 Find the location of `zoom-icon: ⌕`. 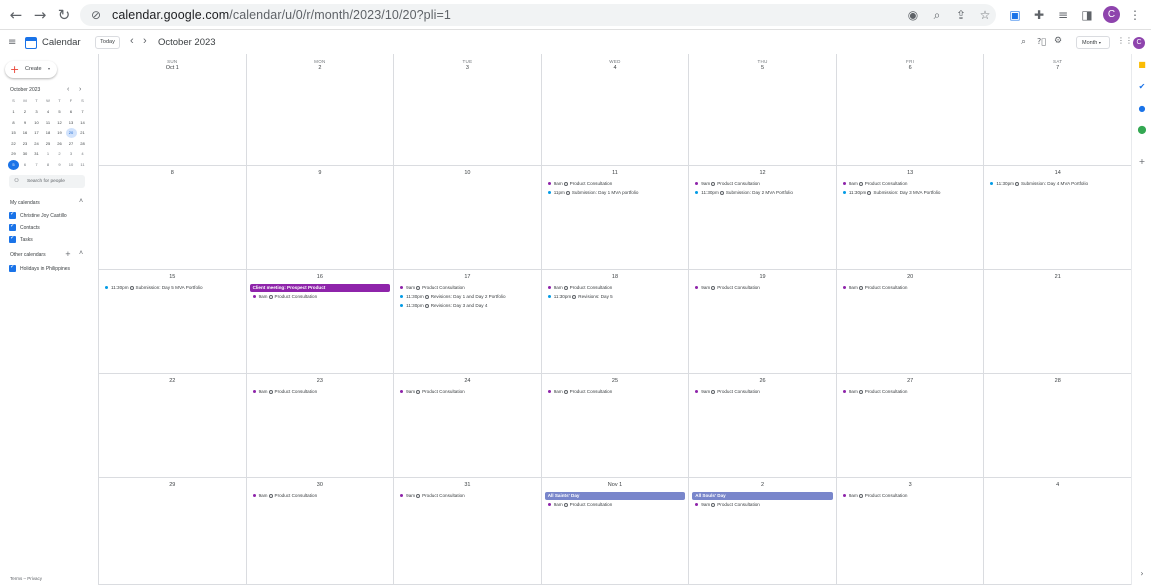

zoom-icon: ⌕ is located at coordinates (937, 15).